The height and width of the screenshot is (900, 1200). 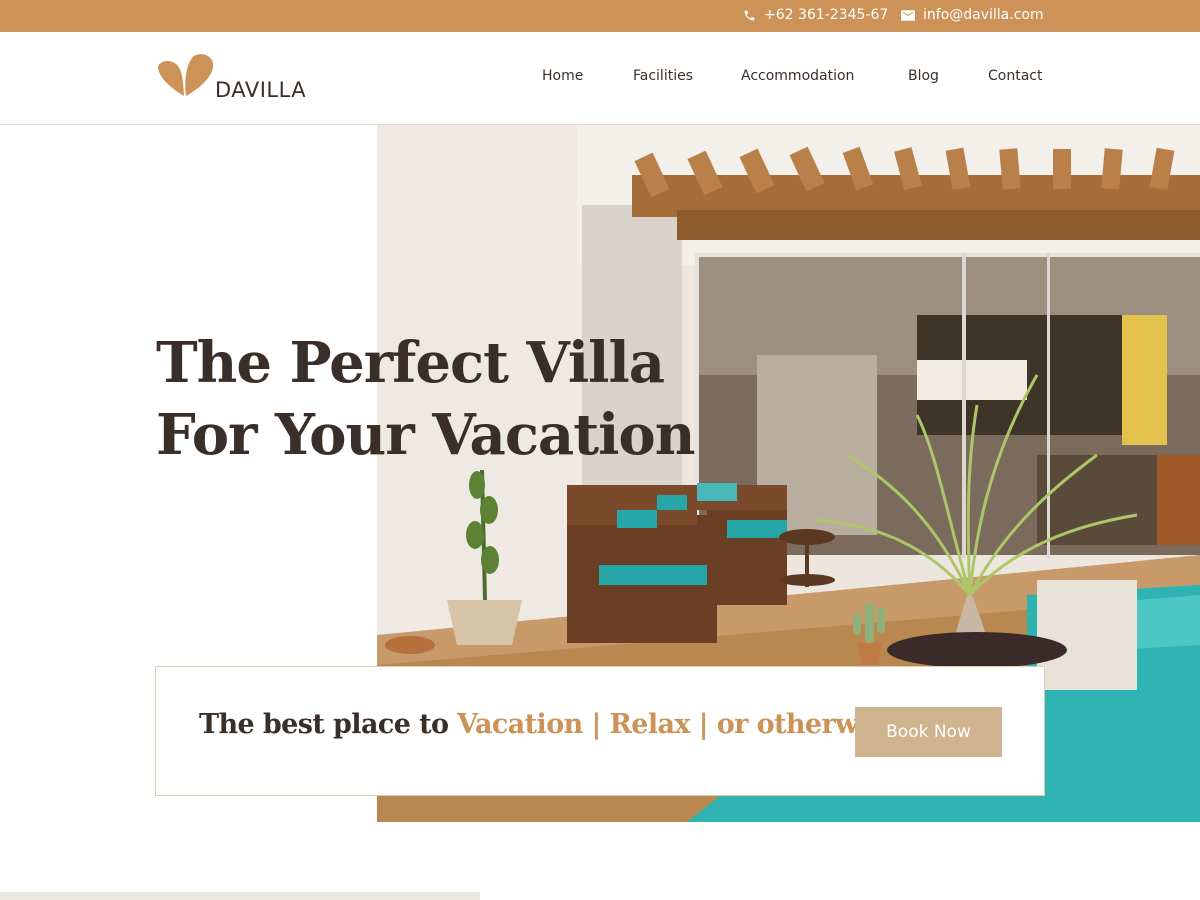 What do you see at coordinates (1015, 76) in the screenshot?
I see `nav-contact: Contact` at bounding box center [1015, 76].